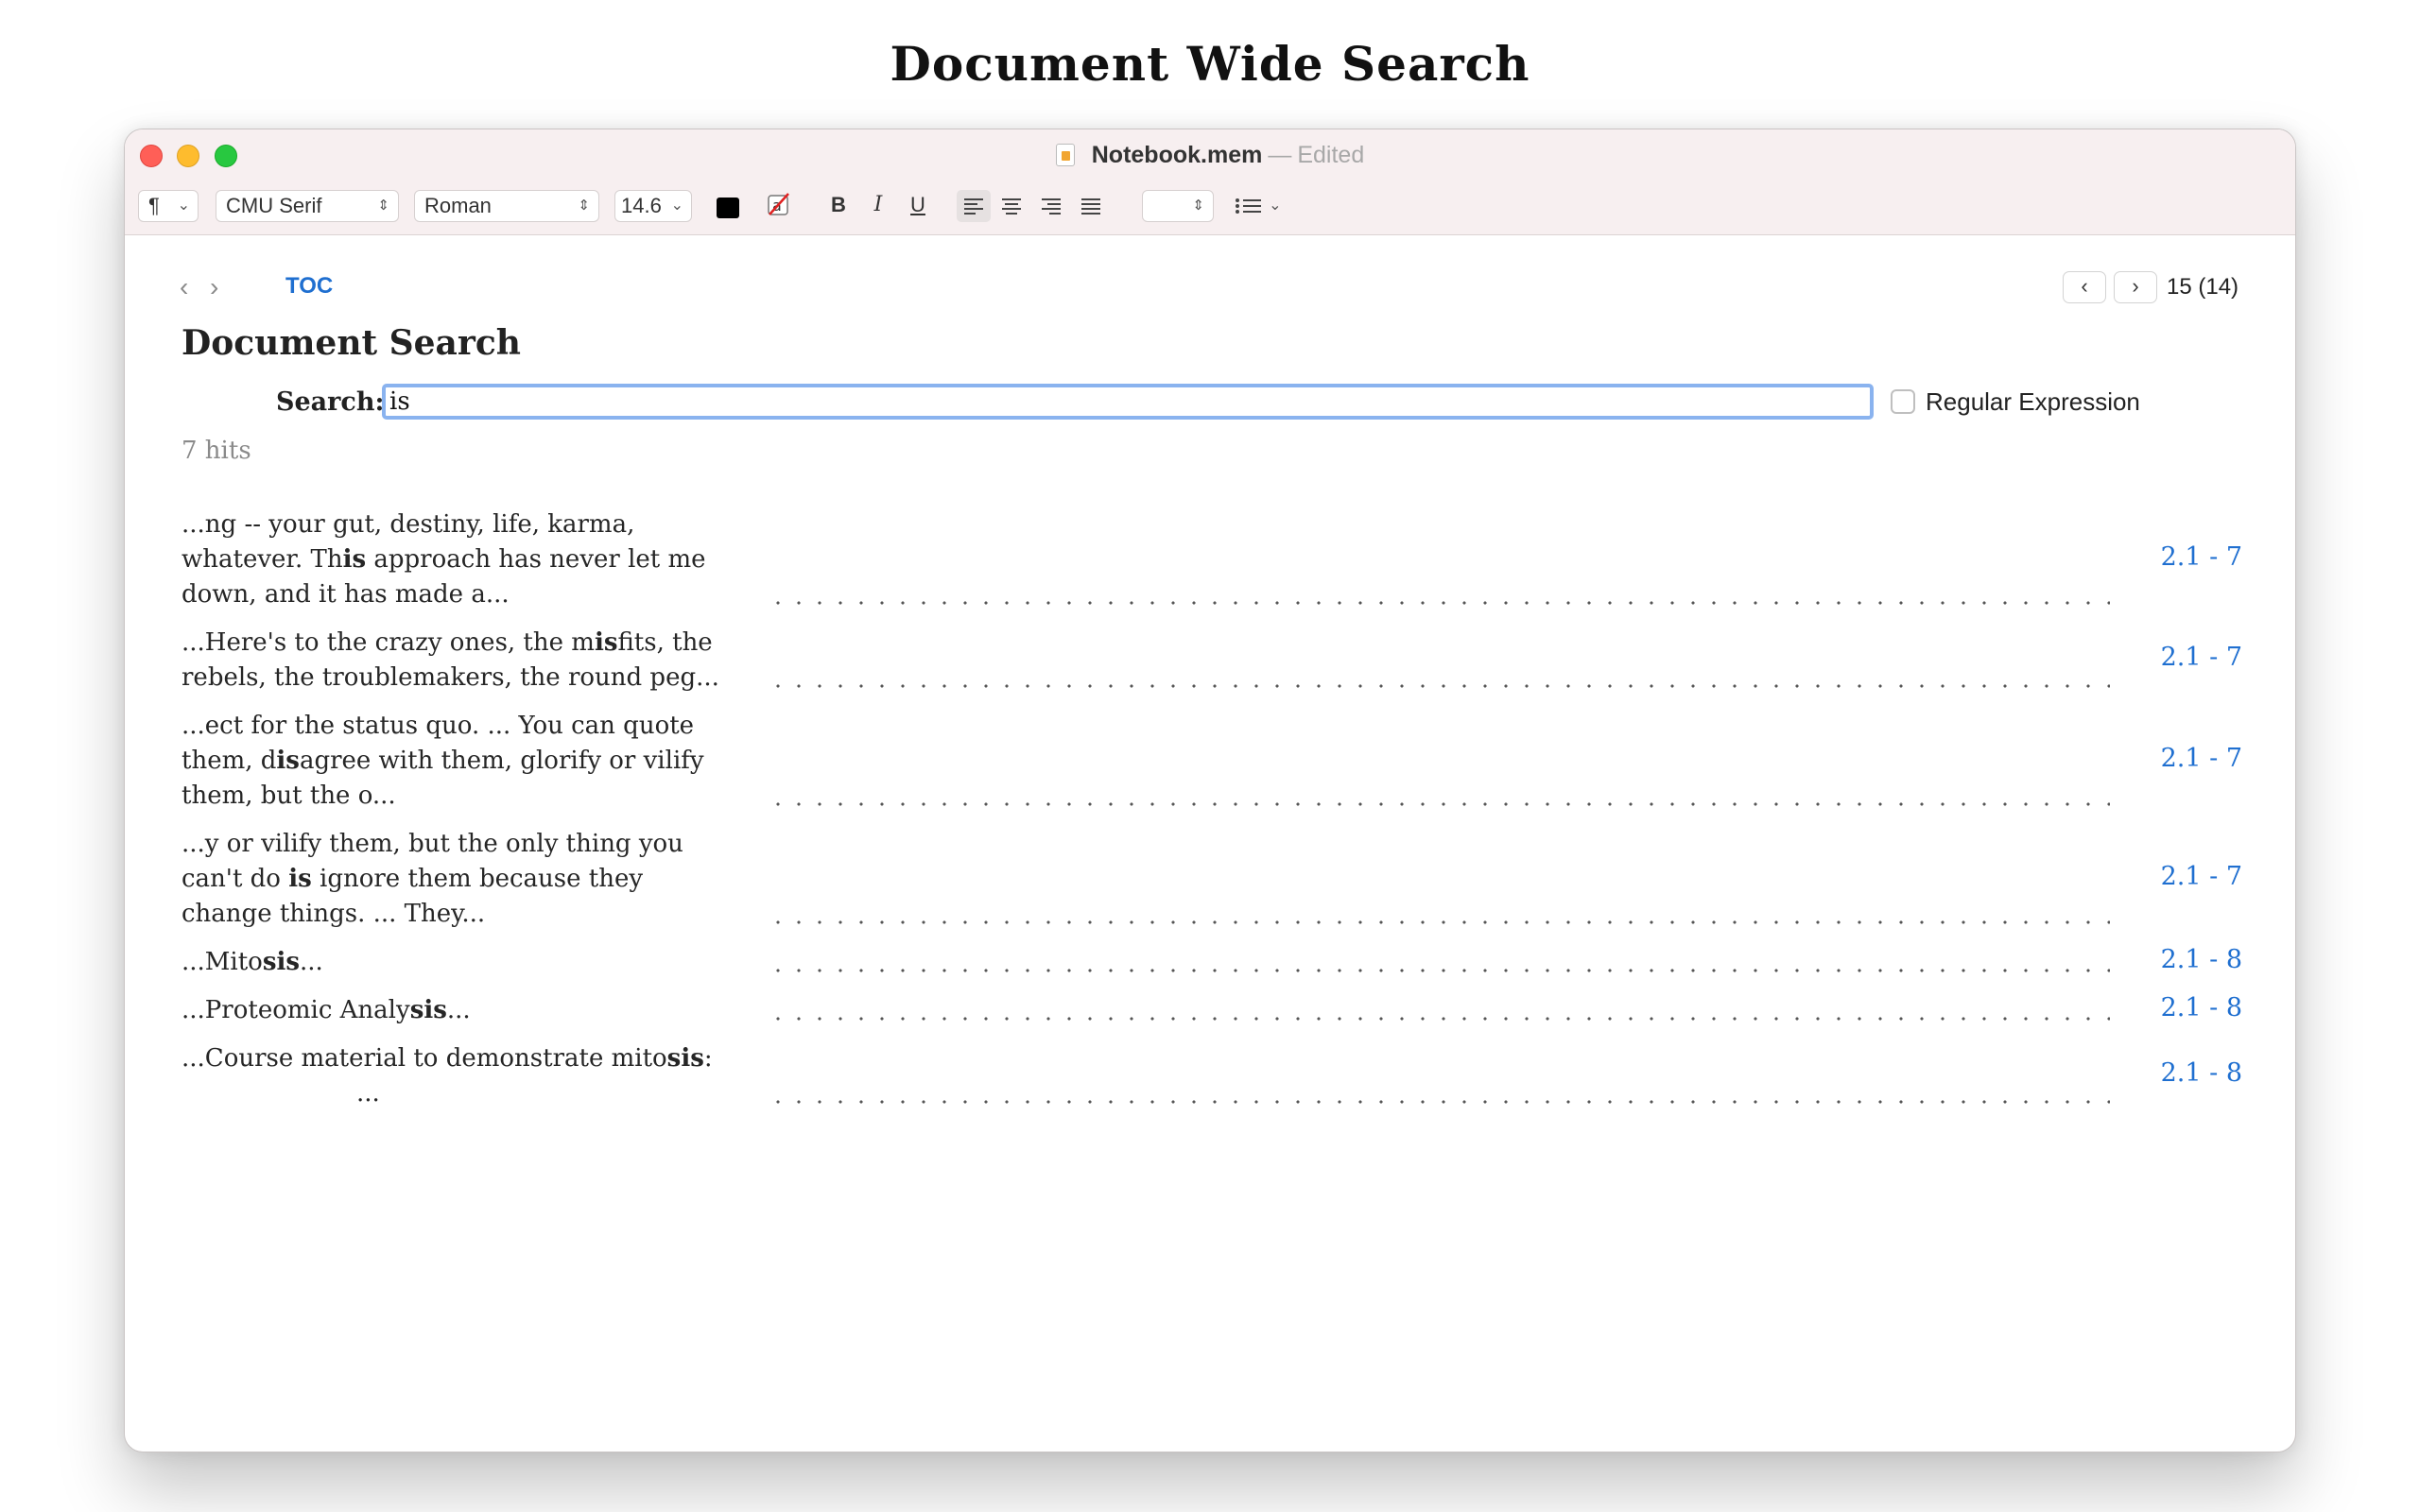  I want to click on align-right-button, so click(1051, 206).